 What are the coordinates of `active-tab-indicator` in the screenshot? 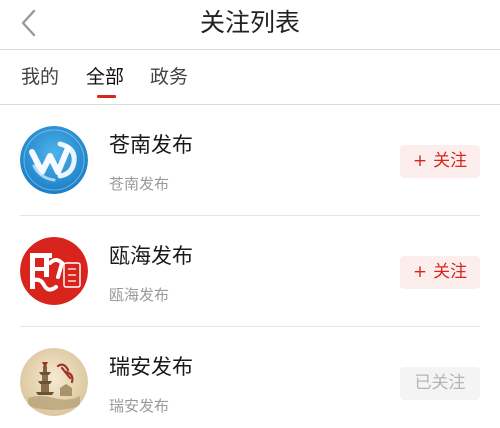 It's located at (106, 96).